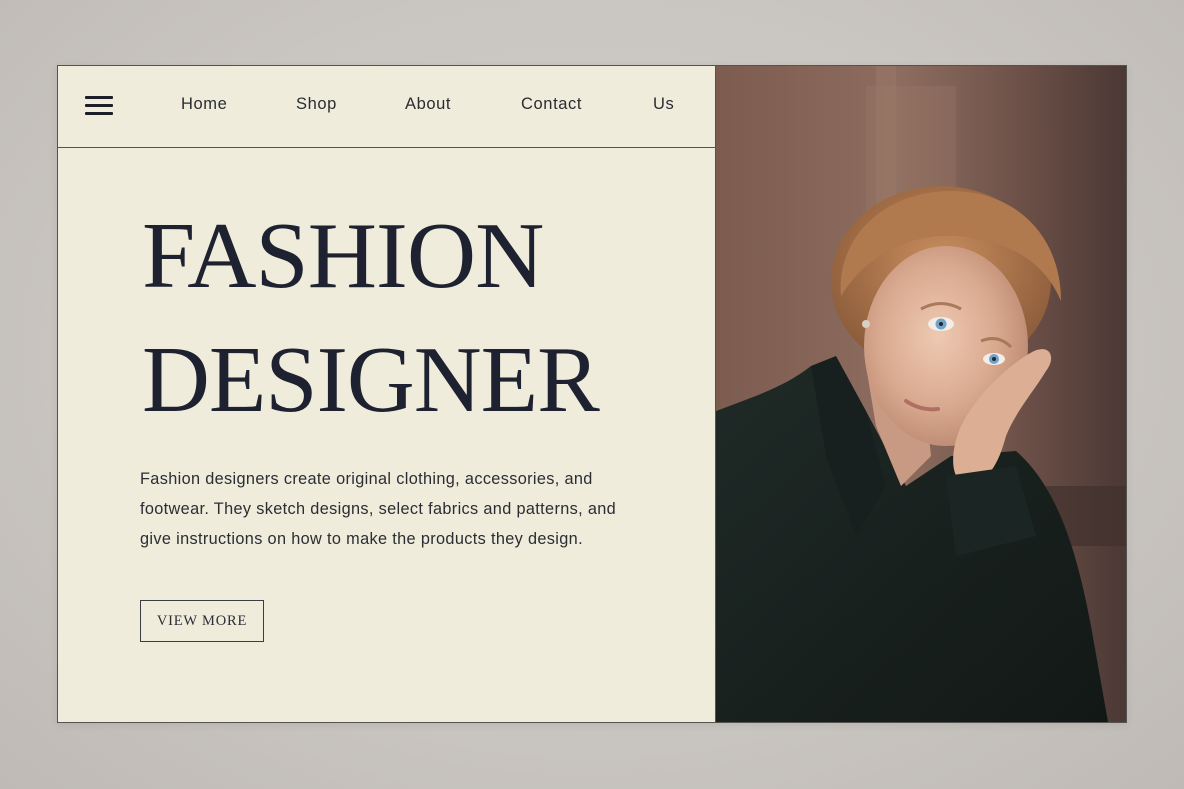  What do you see at coordinates (99, 106) in the screenshot?
I see `hamburger-menu-icon` at bounding box center [99, 106].